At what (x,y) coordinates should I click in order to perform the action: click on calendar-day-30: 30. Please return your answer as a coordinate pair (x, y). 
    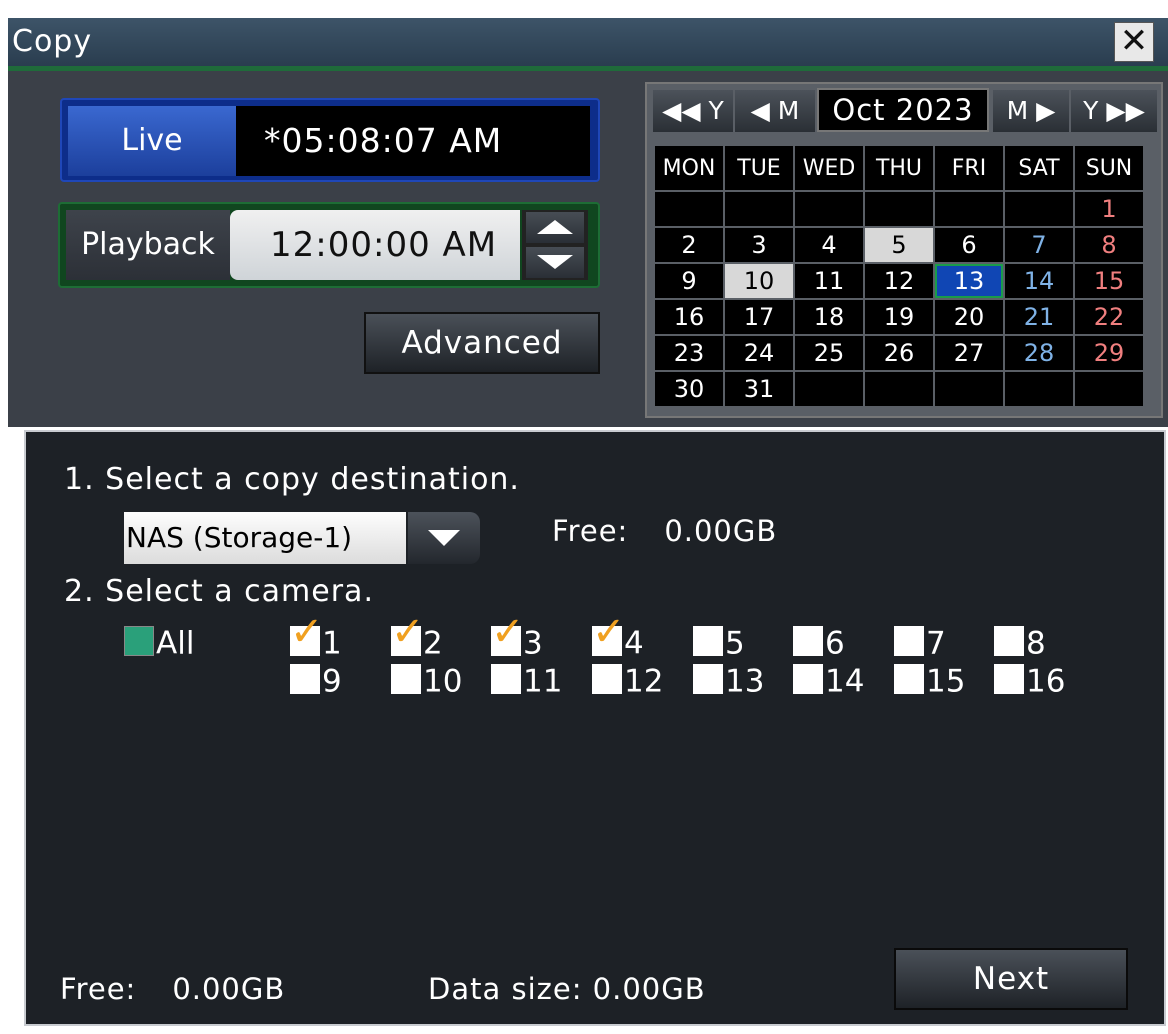
    Looking at the image, I should click on (689, 389).